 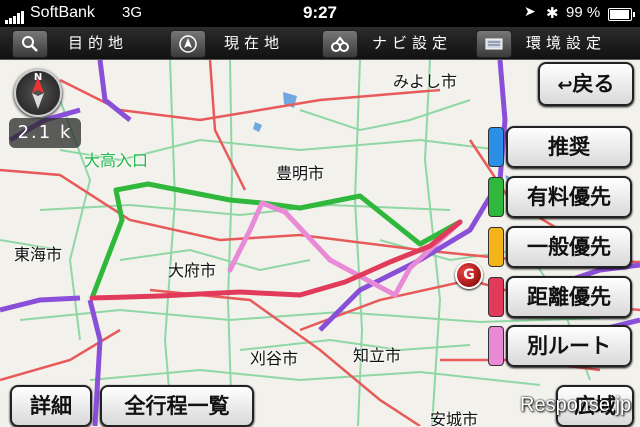 I want to click on route-toll-priority-button: 有料優先, so click(x=569, y=197).